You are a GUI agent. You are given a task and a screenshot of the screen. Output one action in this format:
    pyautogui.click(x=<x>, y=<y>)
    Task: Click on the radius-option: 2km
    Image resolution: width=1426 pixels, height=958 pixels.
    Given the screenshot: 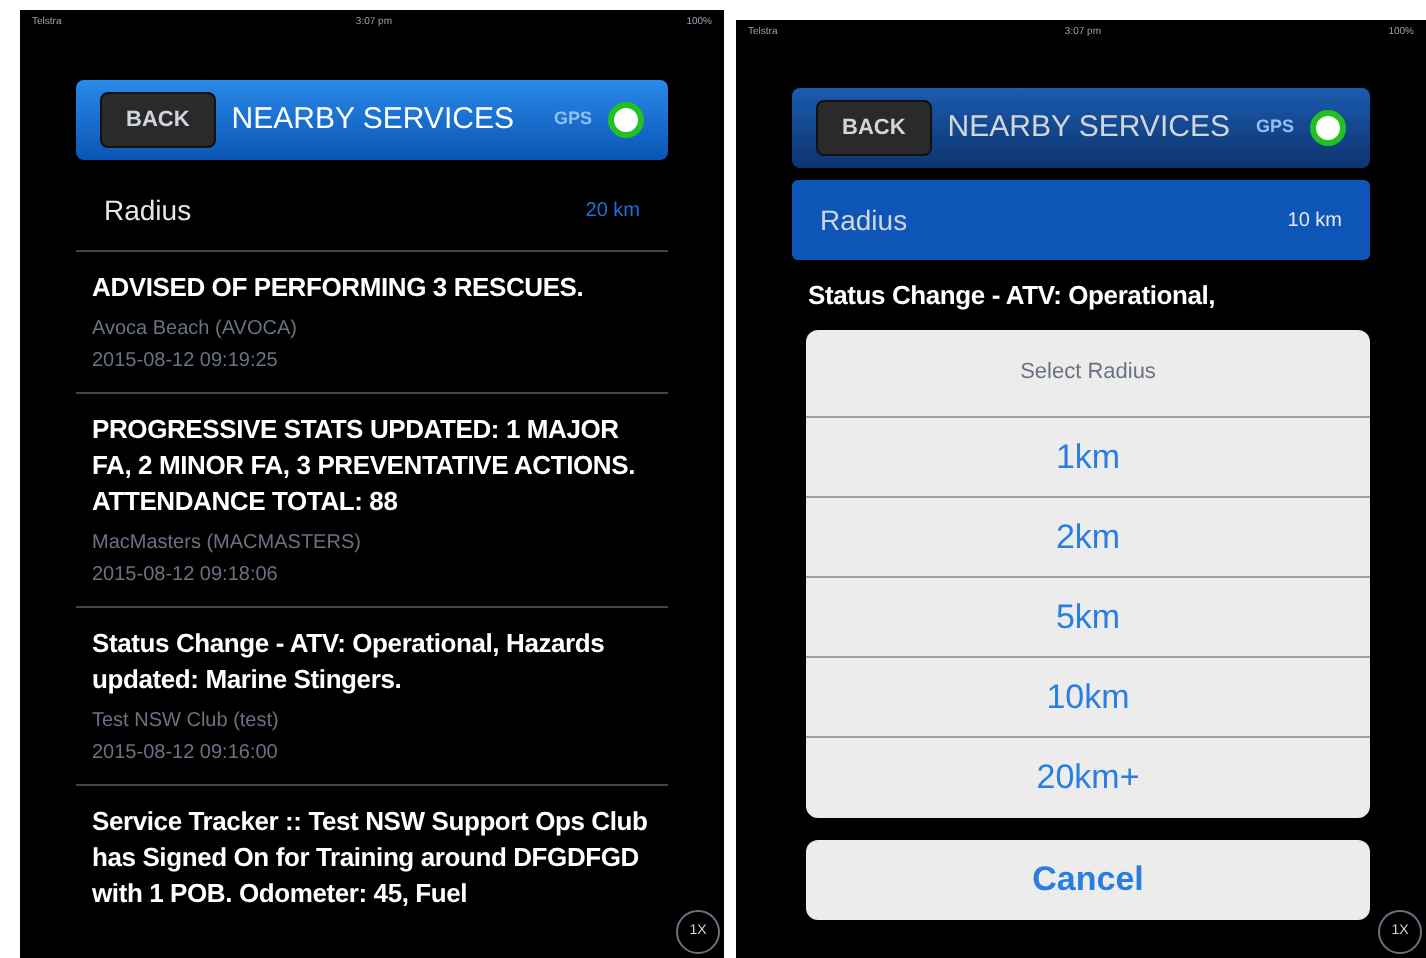 What is the action you would take?
    pyautogui.click(x=1088, y=538)
    